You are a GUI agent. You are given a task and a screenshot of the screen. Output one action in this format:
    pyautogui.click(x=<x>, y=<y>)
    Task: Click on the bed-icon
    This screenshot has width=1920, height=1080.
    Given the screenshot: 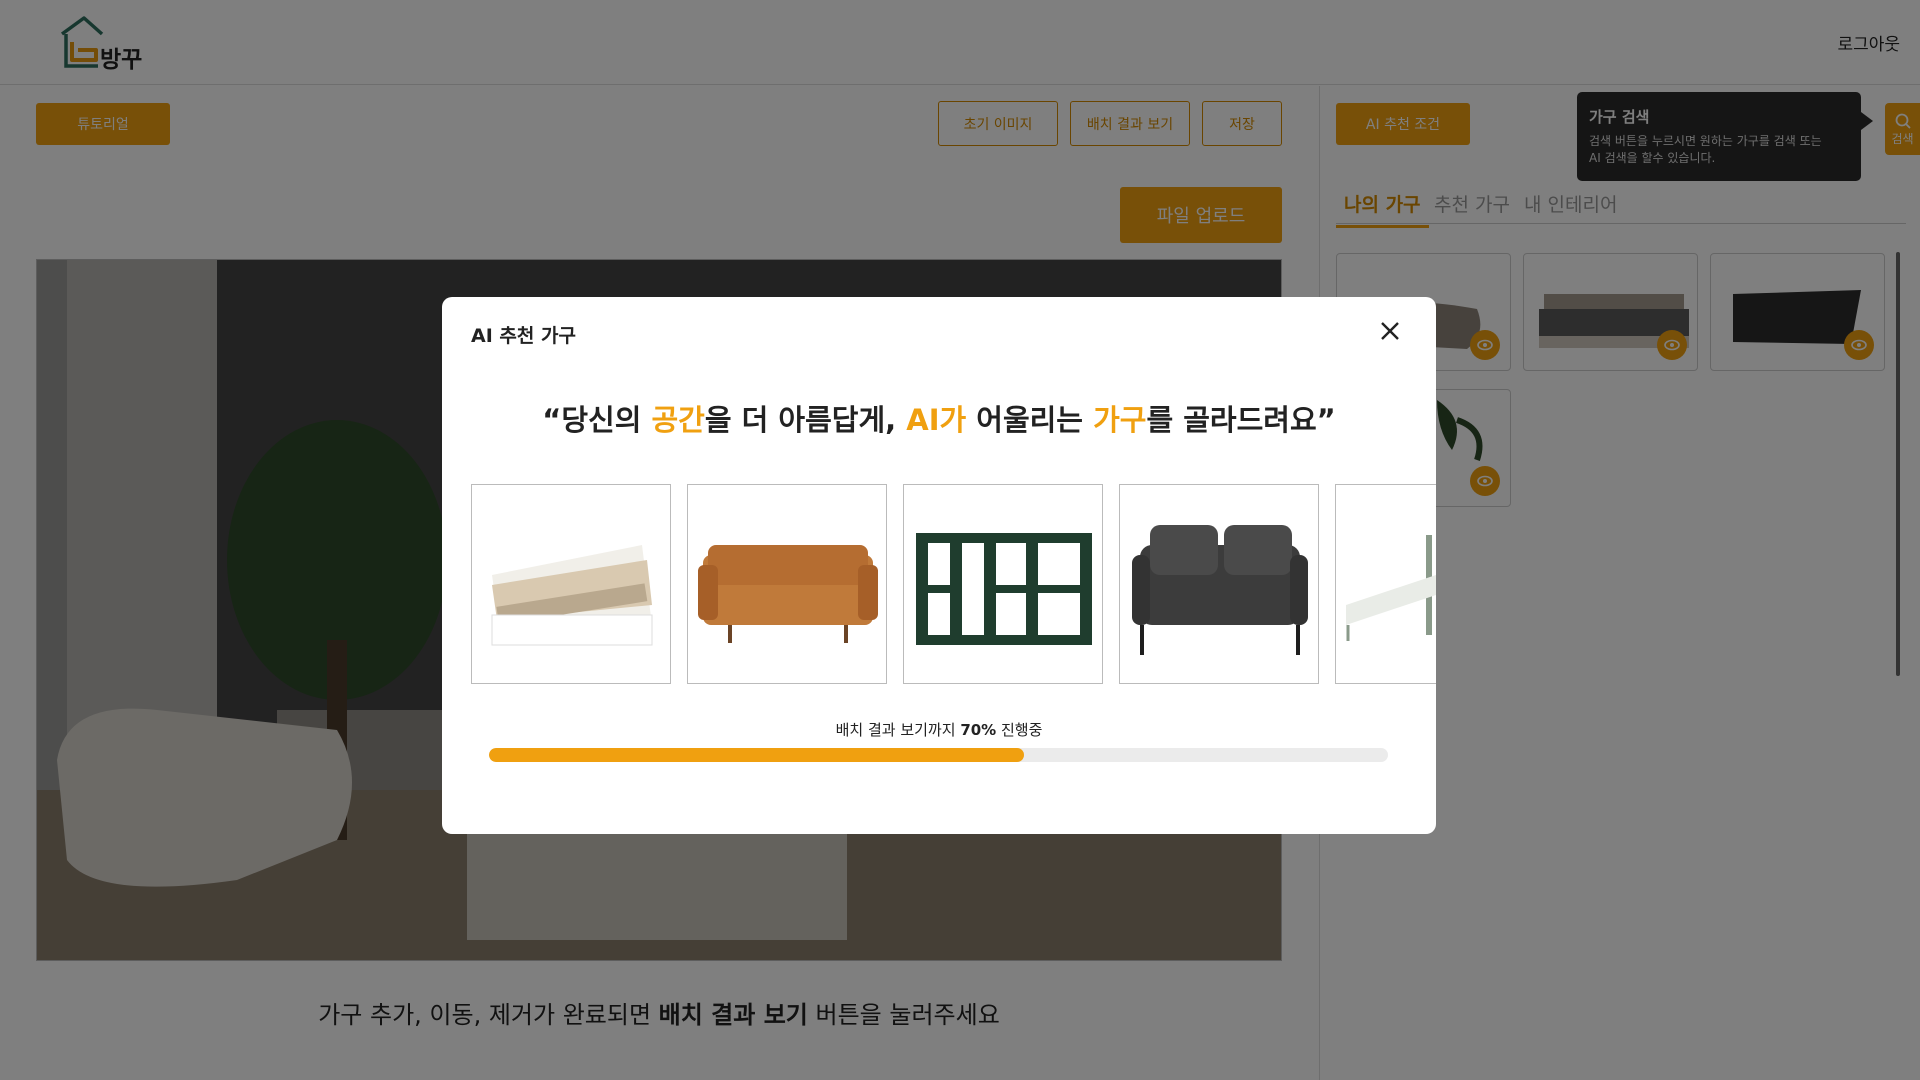 What is the action you would take?
    pyautogui.click(x=572, y=595)
    